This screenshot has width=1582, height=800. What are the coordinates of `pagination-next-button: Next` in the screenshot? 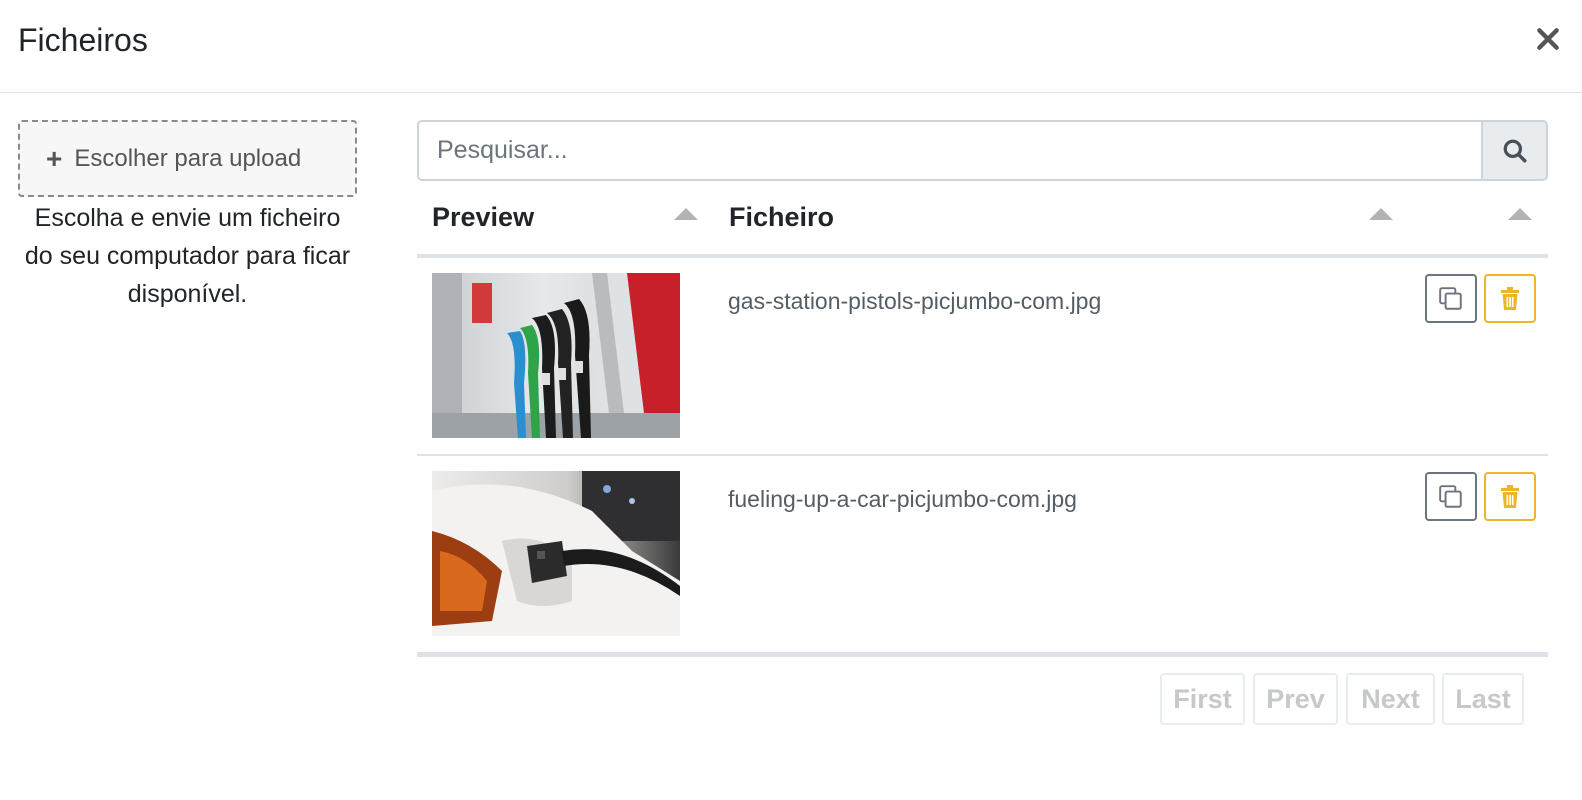 It's located at (1390, 699).